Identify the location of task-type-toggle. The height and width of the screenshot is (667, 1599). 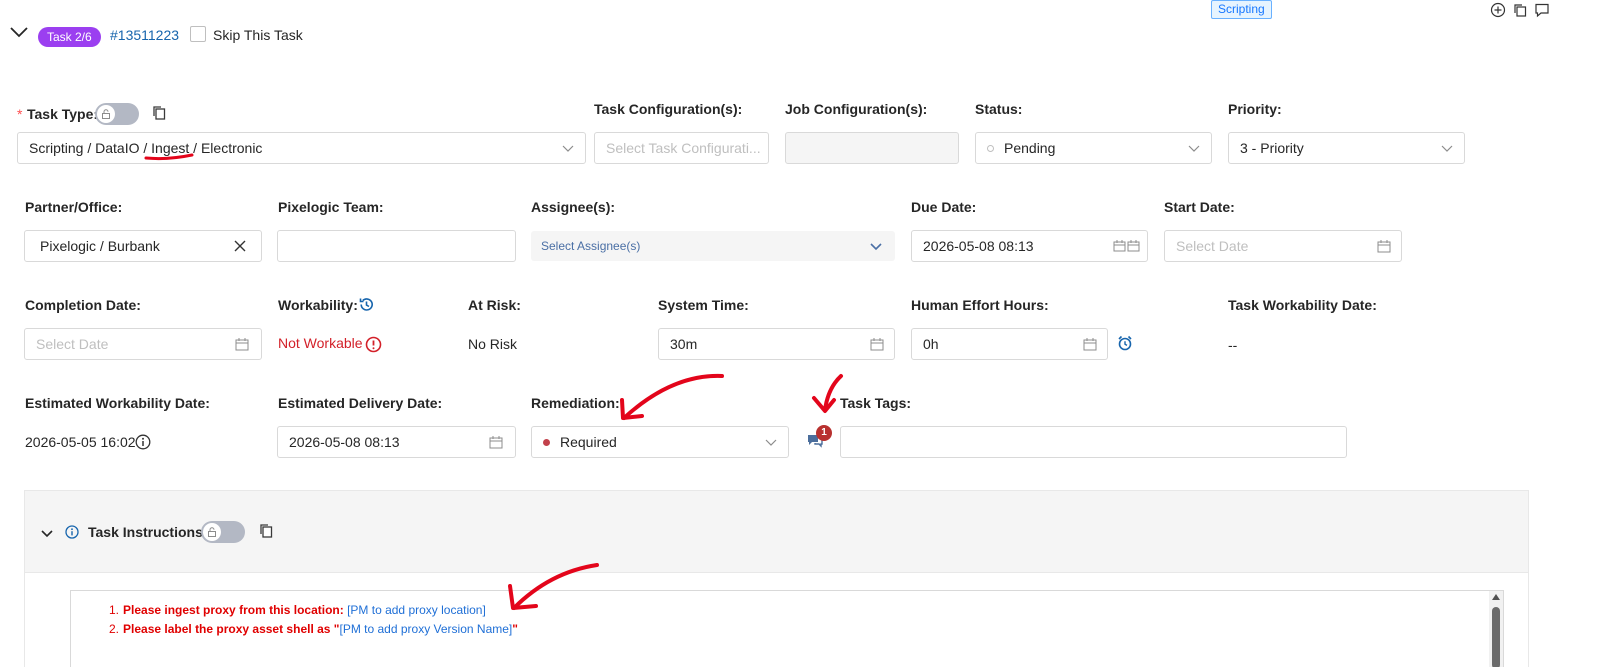
(117, 114).